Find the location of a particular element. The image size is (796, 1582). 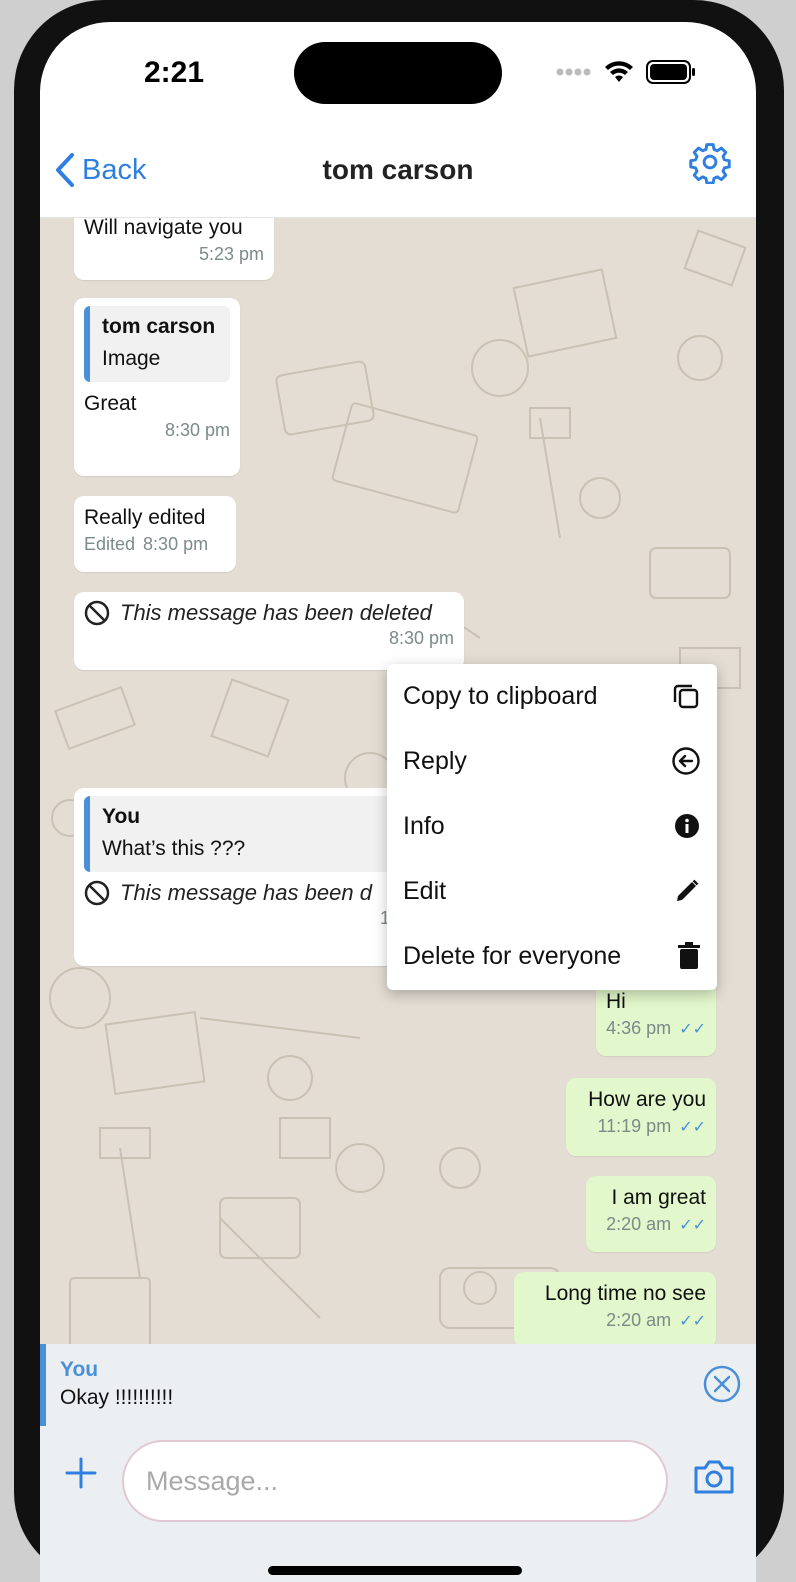

message-bubble-outgoing: I am great 2:20 am ✓✓ is located at coordinates (651, 1214).